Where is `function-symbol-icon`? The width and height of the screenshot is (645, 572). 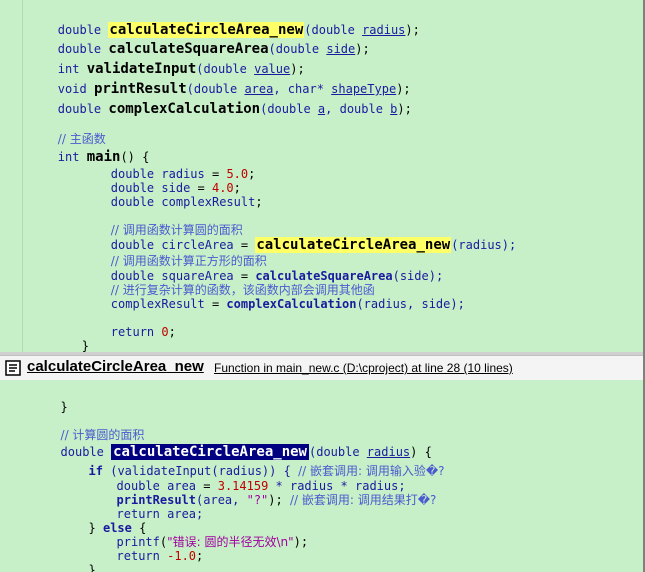
function-symbol-icon is located at coordinates (13, 368).